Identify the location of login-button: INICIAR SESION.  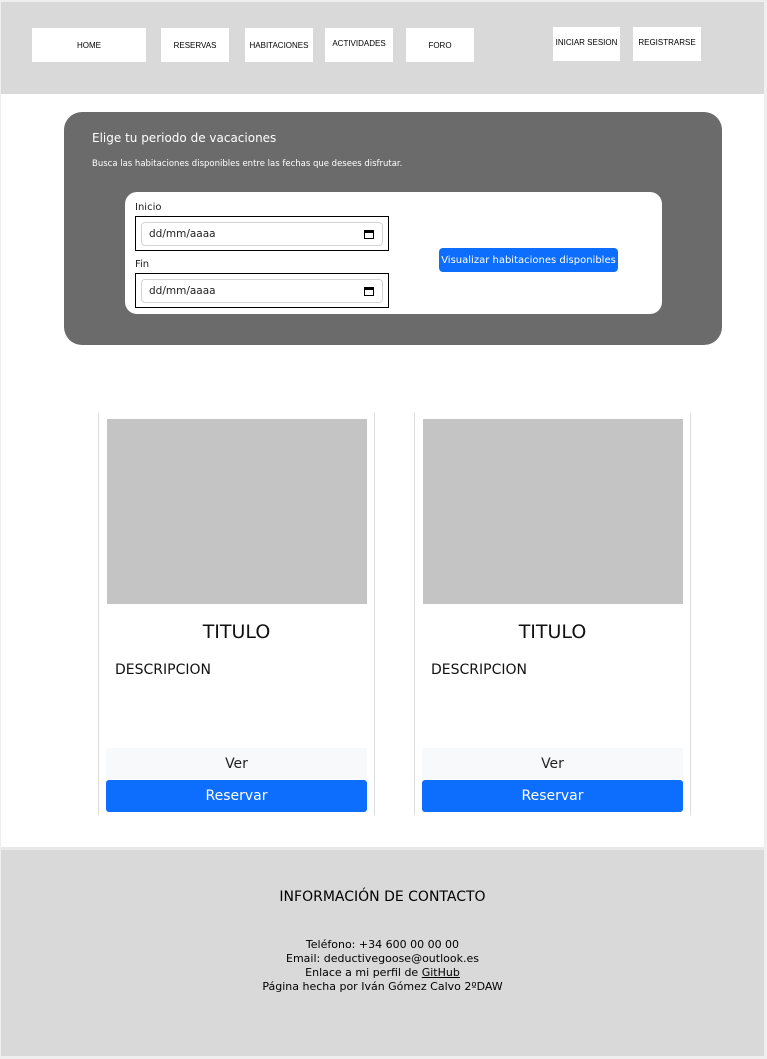
(586, 44).